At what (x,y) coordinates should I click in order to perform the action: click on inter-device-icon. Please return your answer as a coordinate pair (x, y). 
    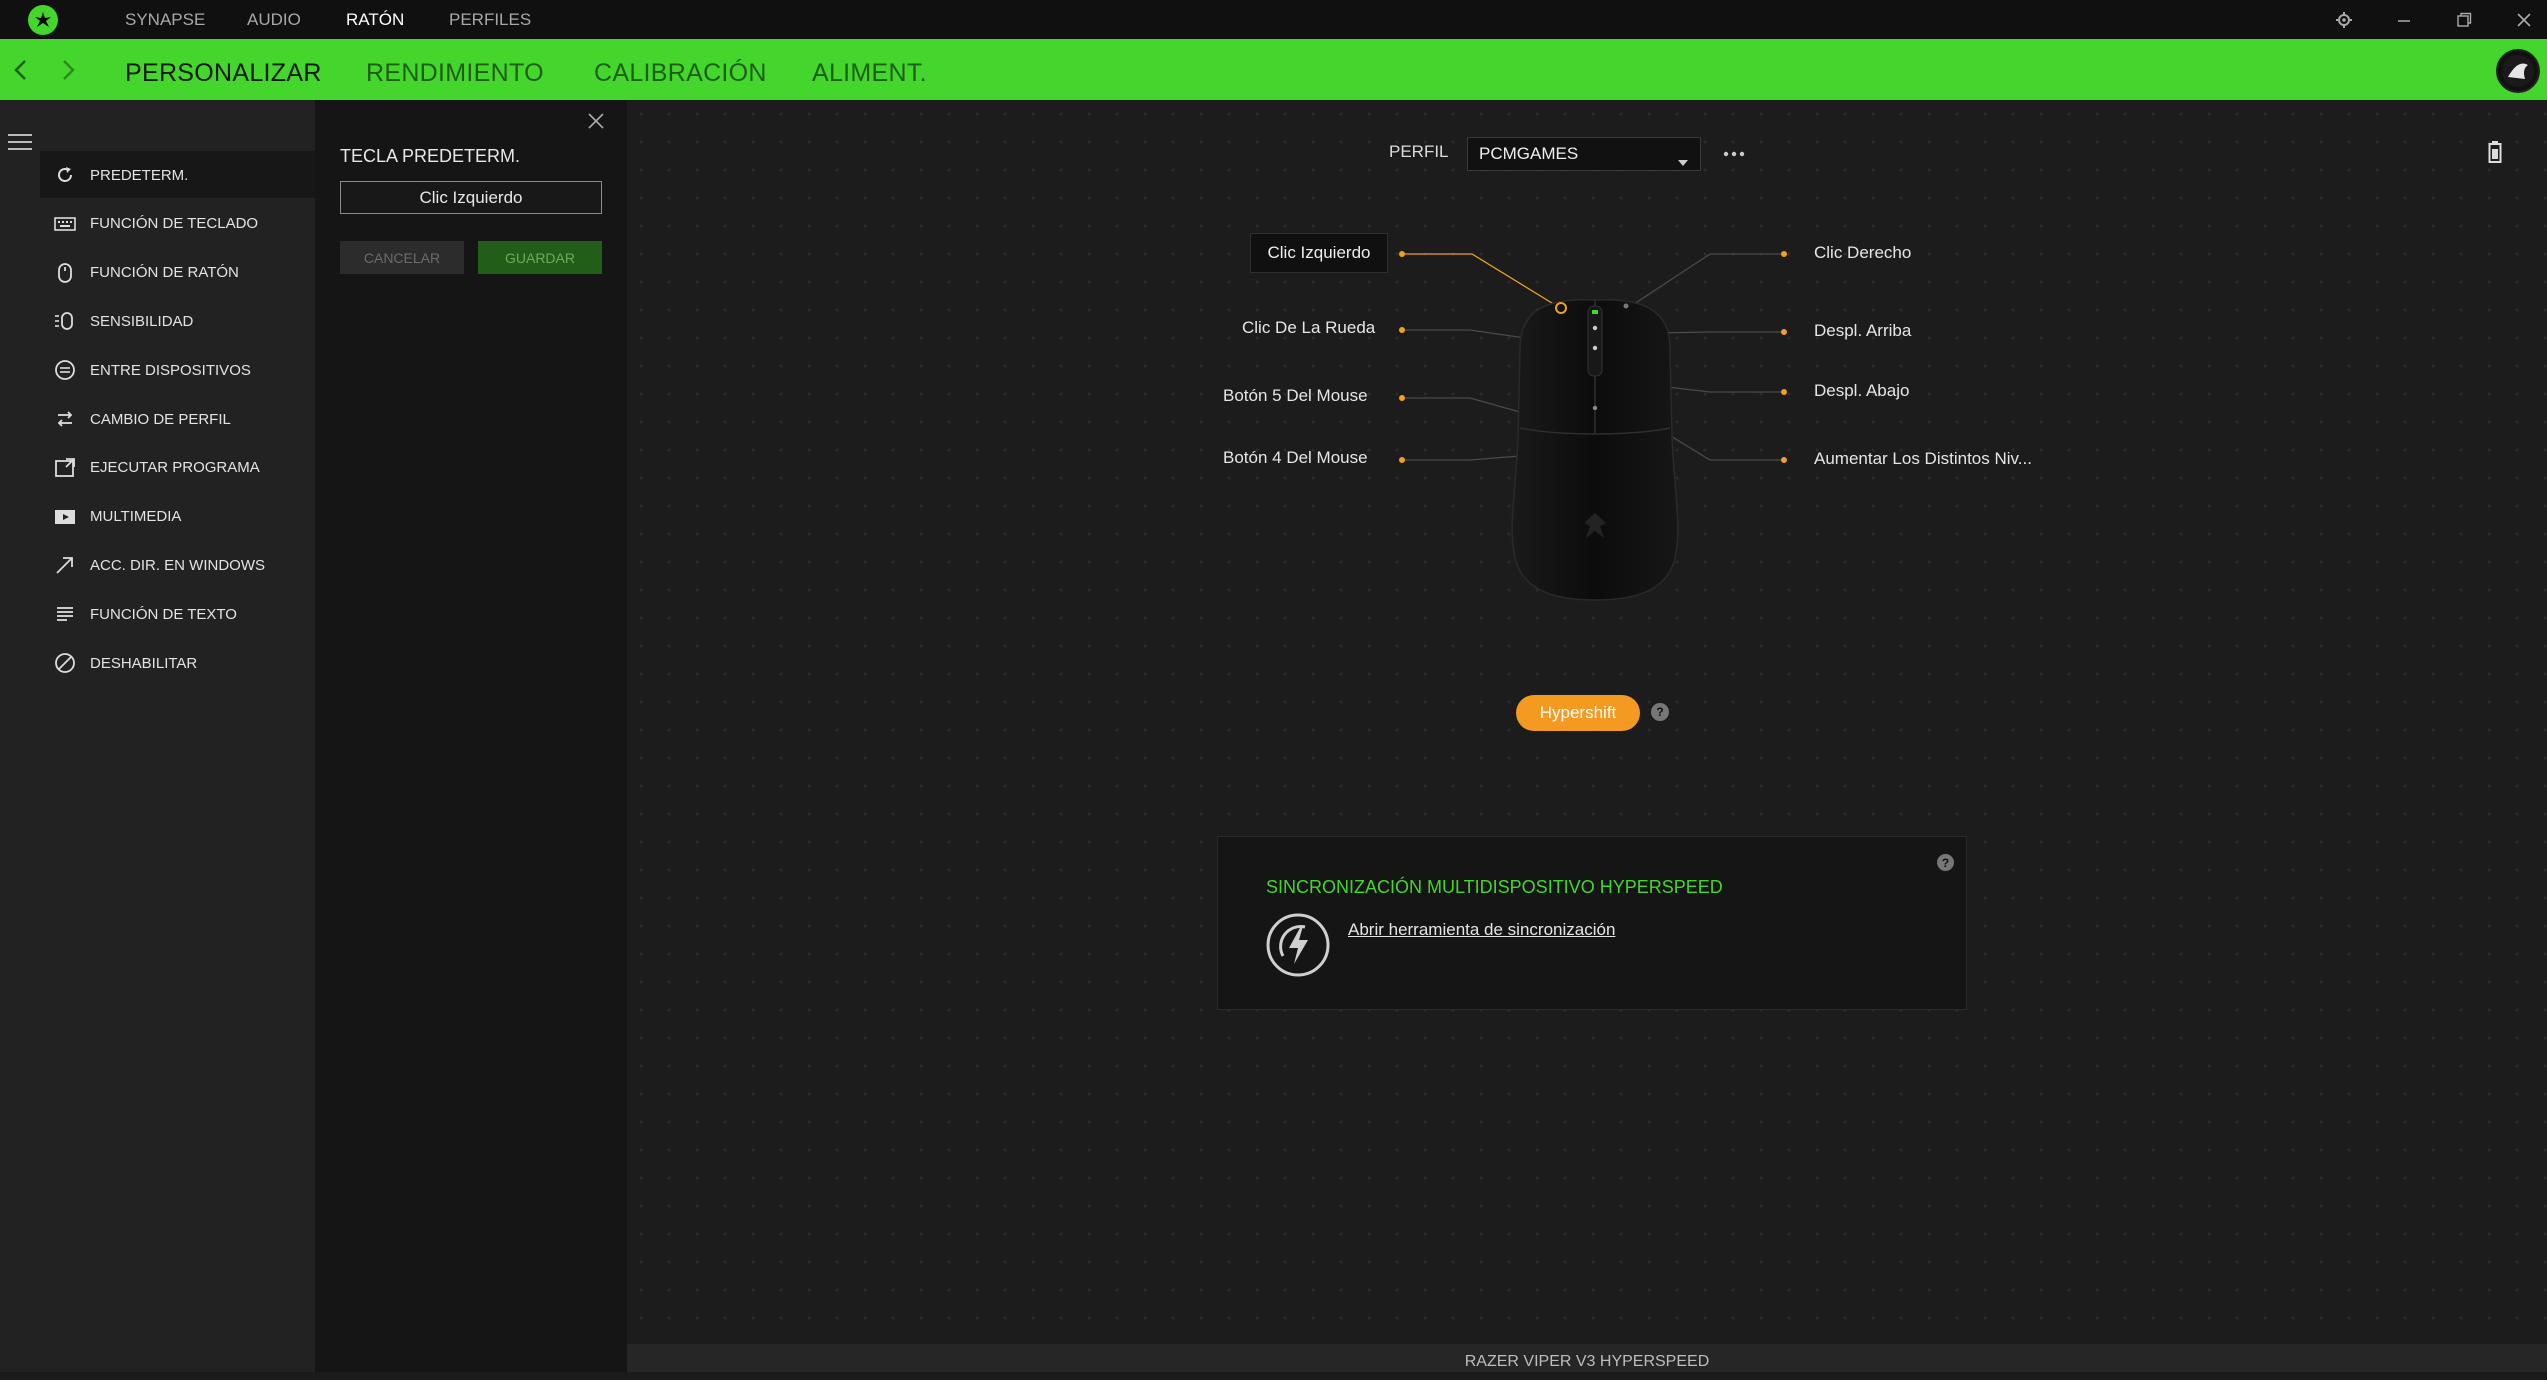
    Looking at the image, I should click on (65, 370).